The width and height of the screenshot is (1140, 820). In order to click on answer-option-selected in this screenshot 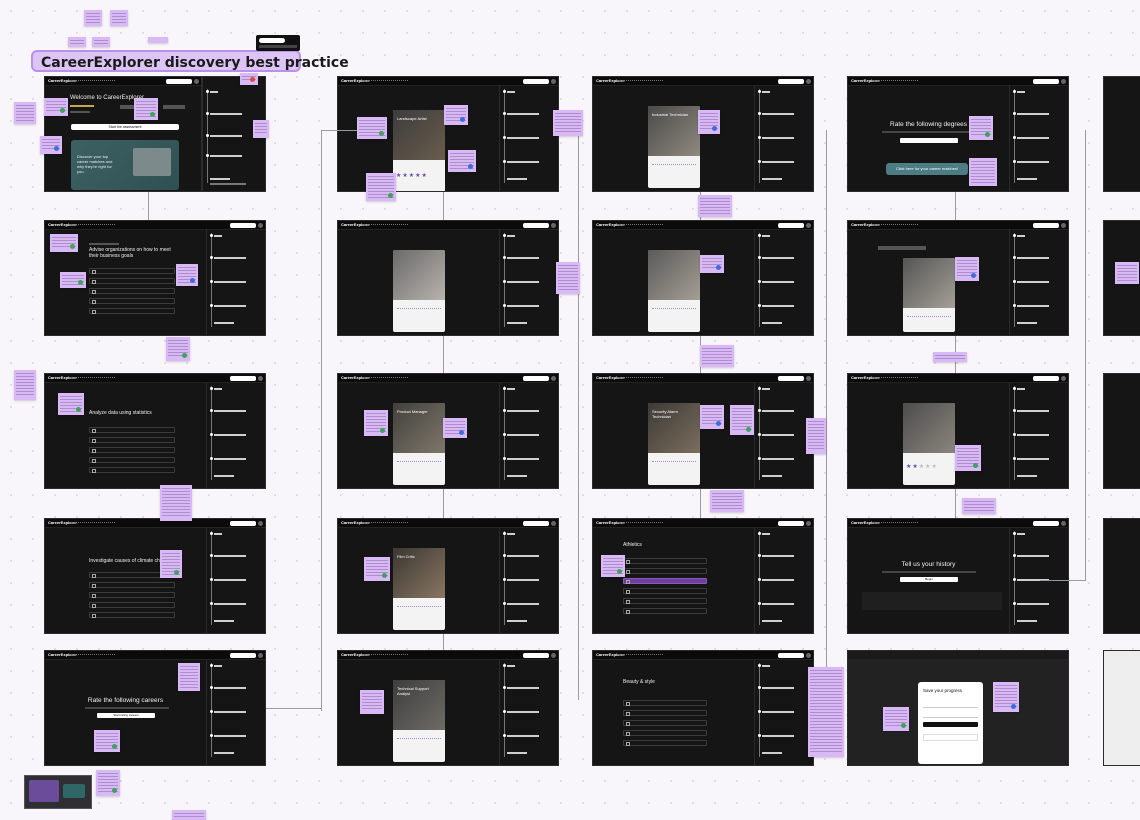, I will do `click(665, 581)`.